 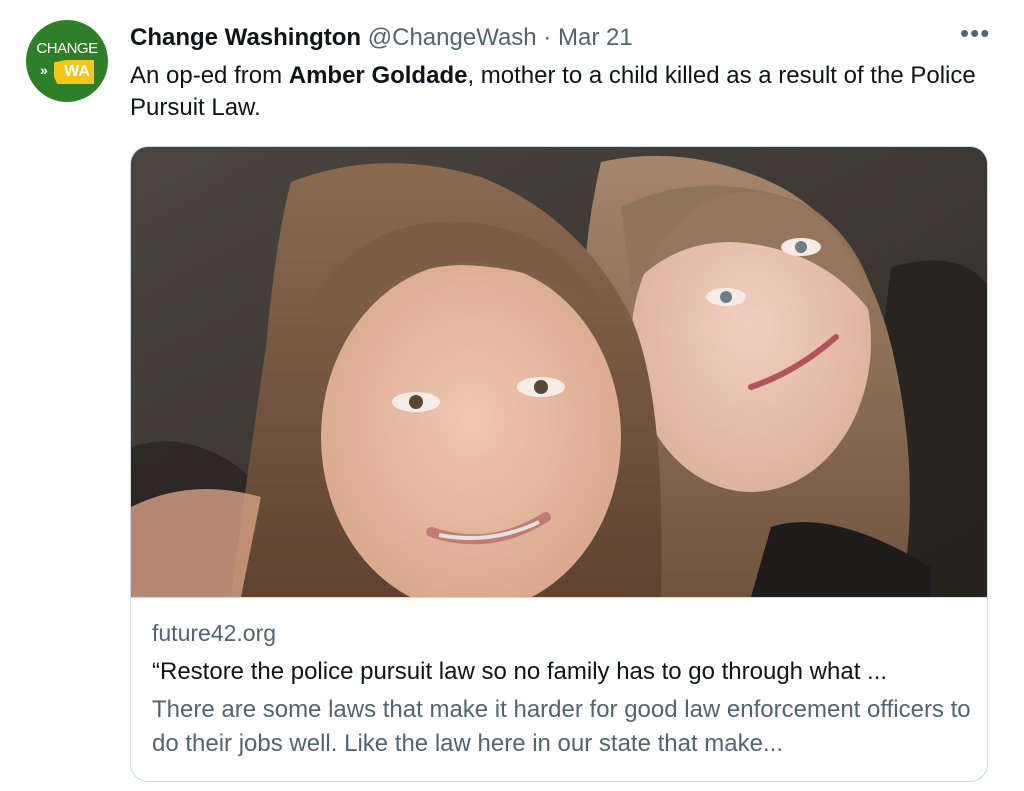 What do you see at coordinates (77, 71) in the screenshot?
I see `avatar-wa-text: WA` at bounding box center [77, 71].